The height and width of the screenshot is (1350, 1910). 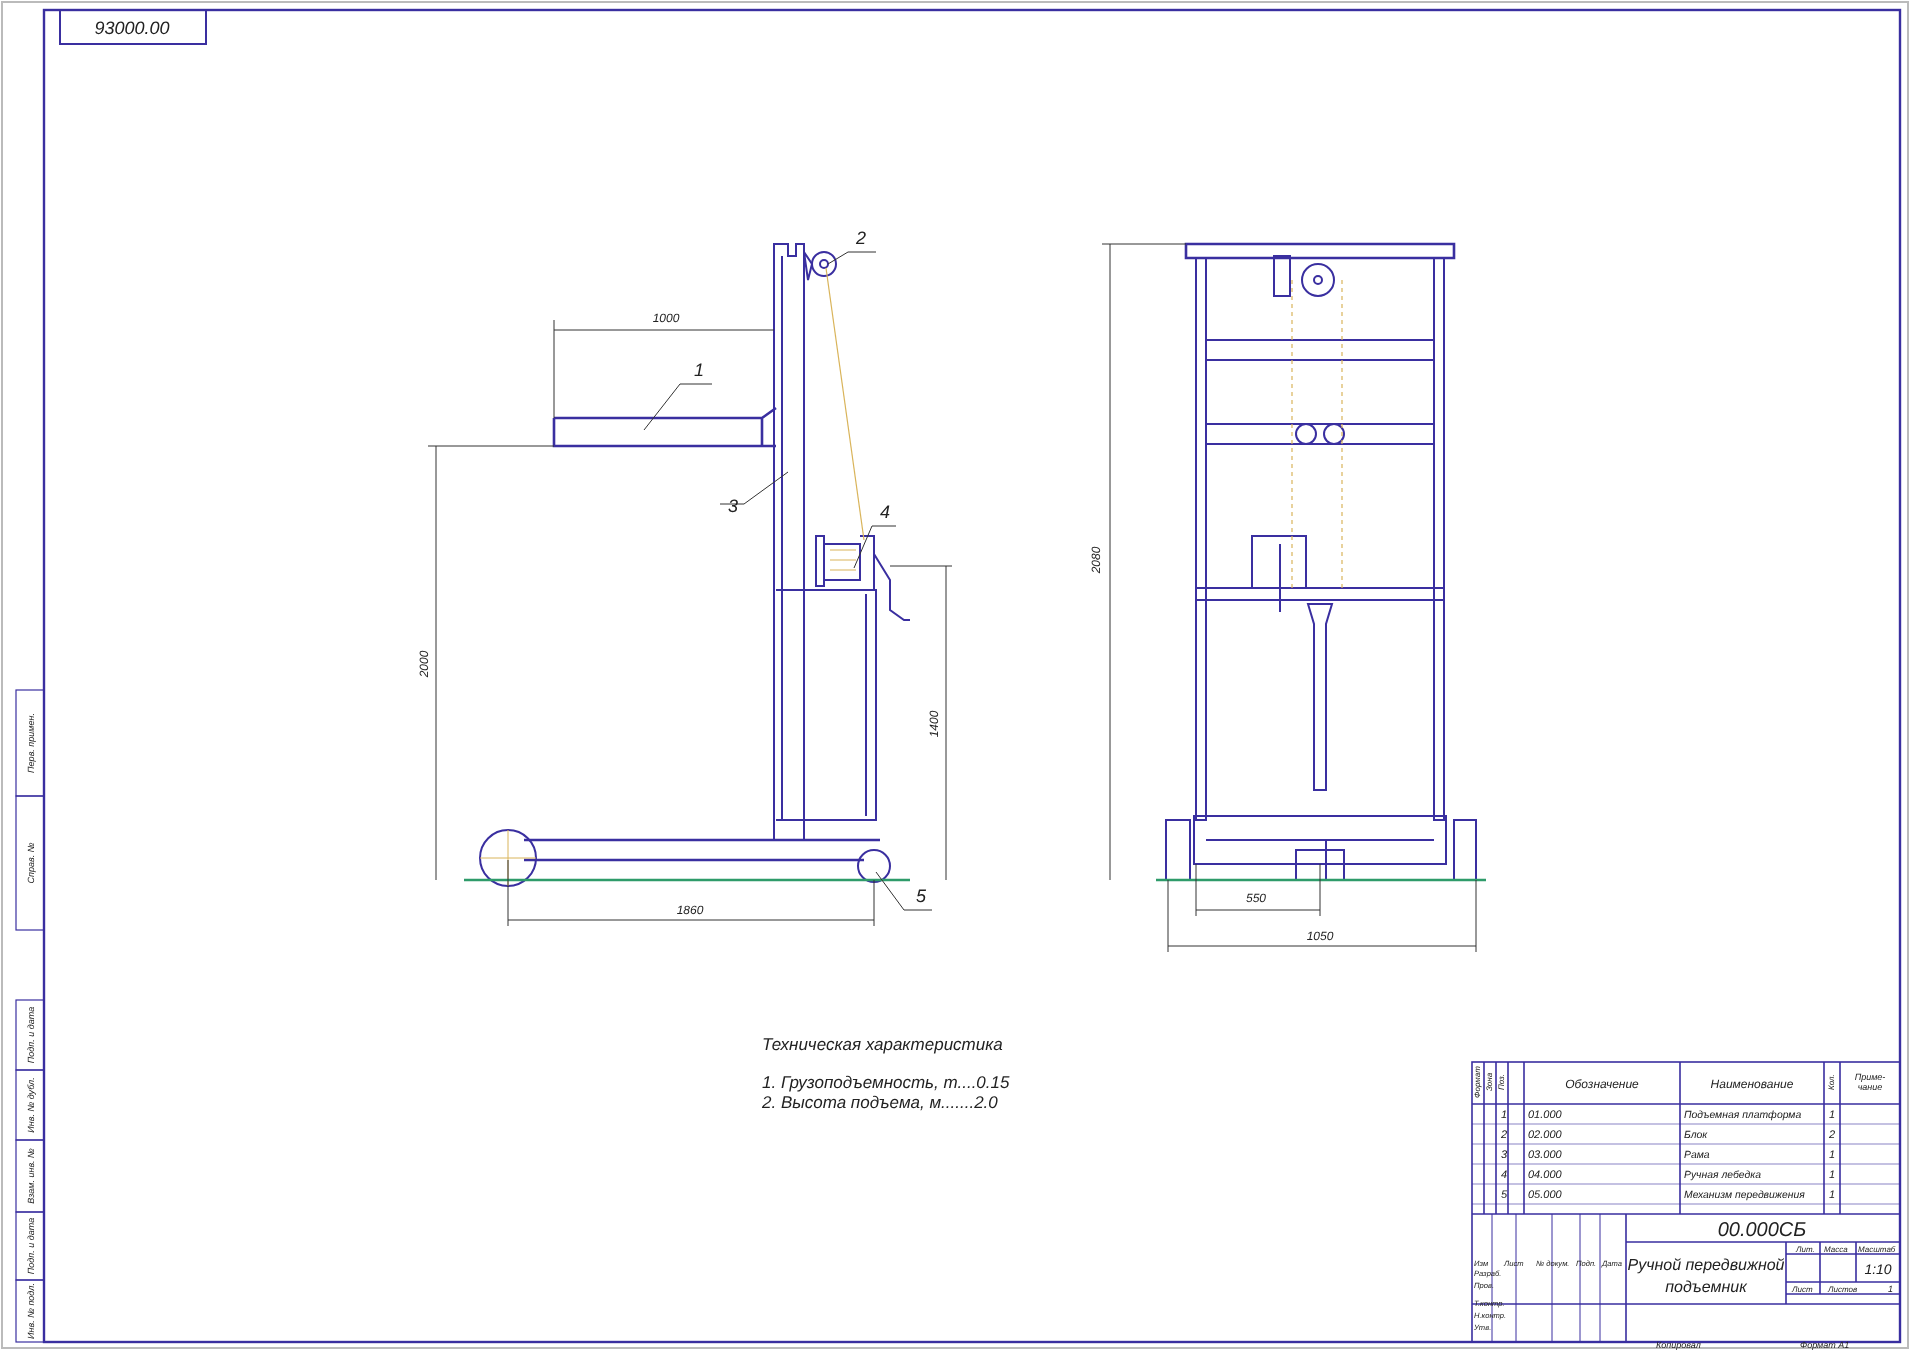 I want to click on specs-title: Техническая характеристика, so click(x=882, y=1044).